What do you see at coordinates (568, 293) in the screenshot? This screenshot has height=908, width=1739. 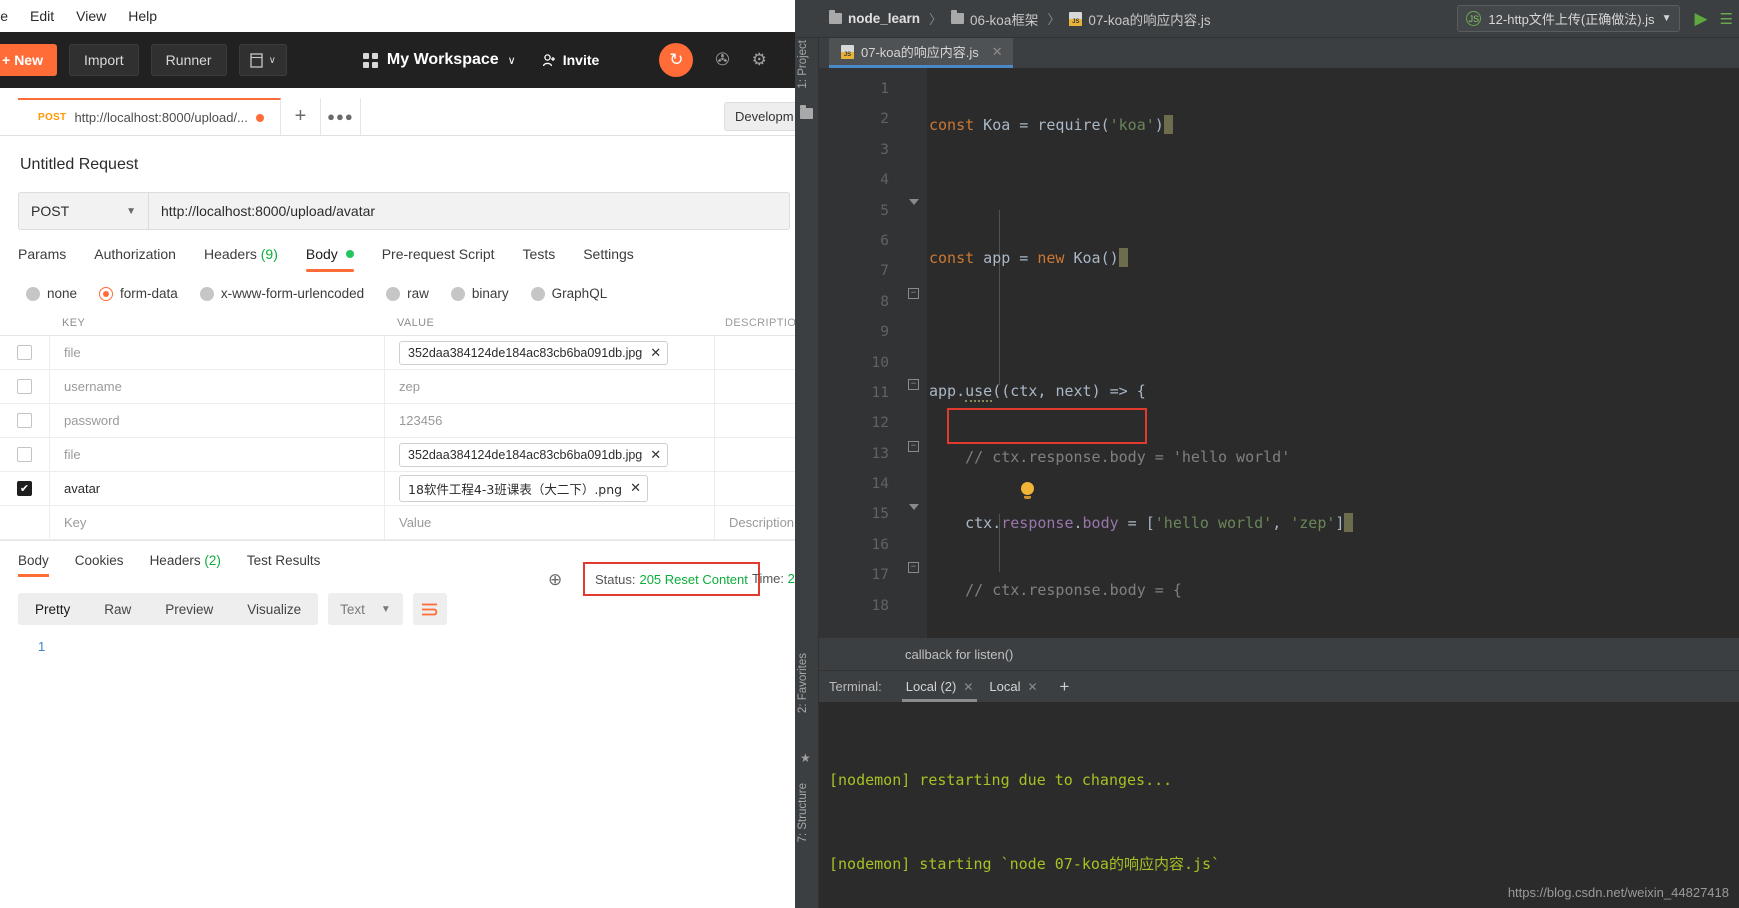 I see `body-type-graphql: GraphQL` at bounding box center [568, 293].